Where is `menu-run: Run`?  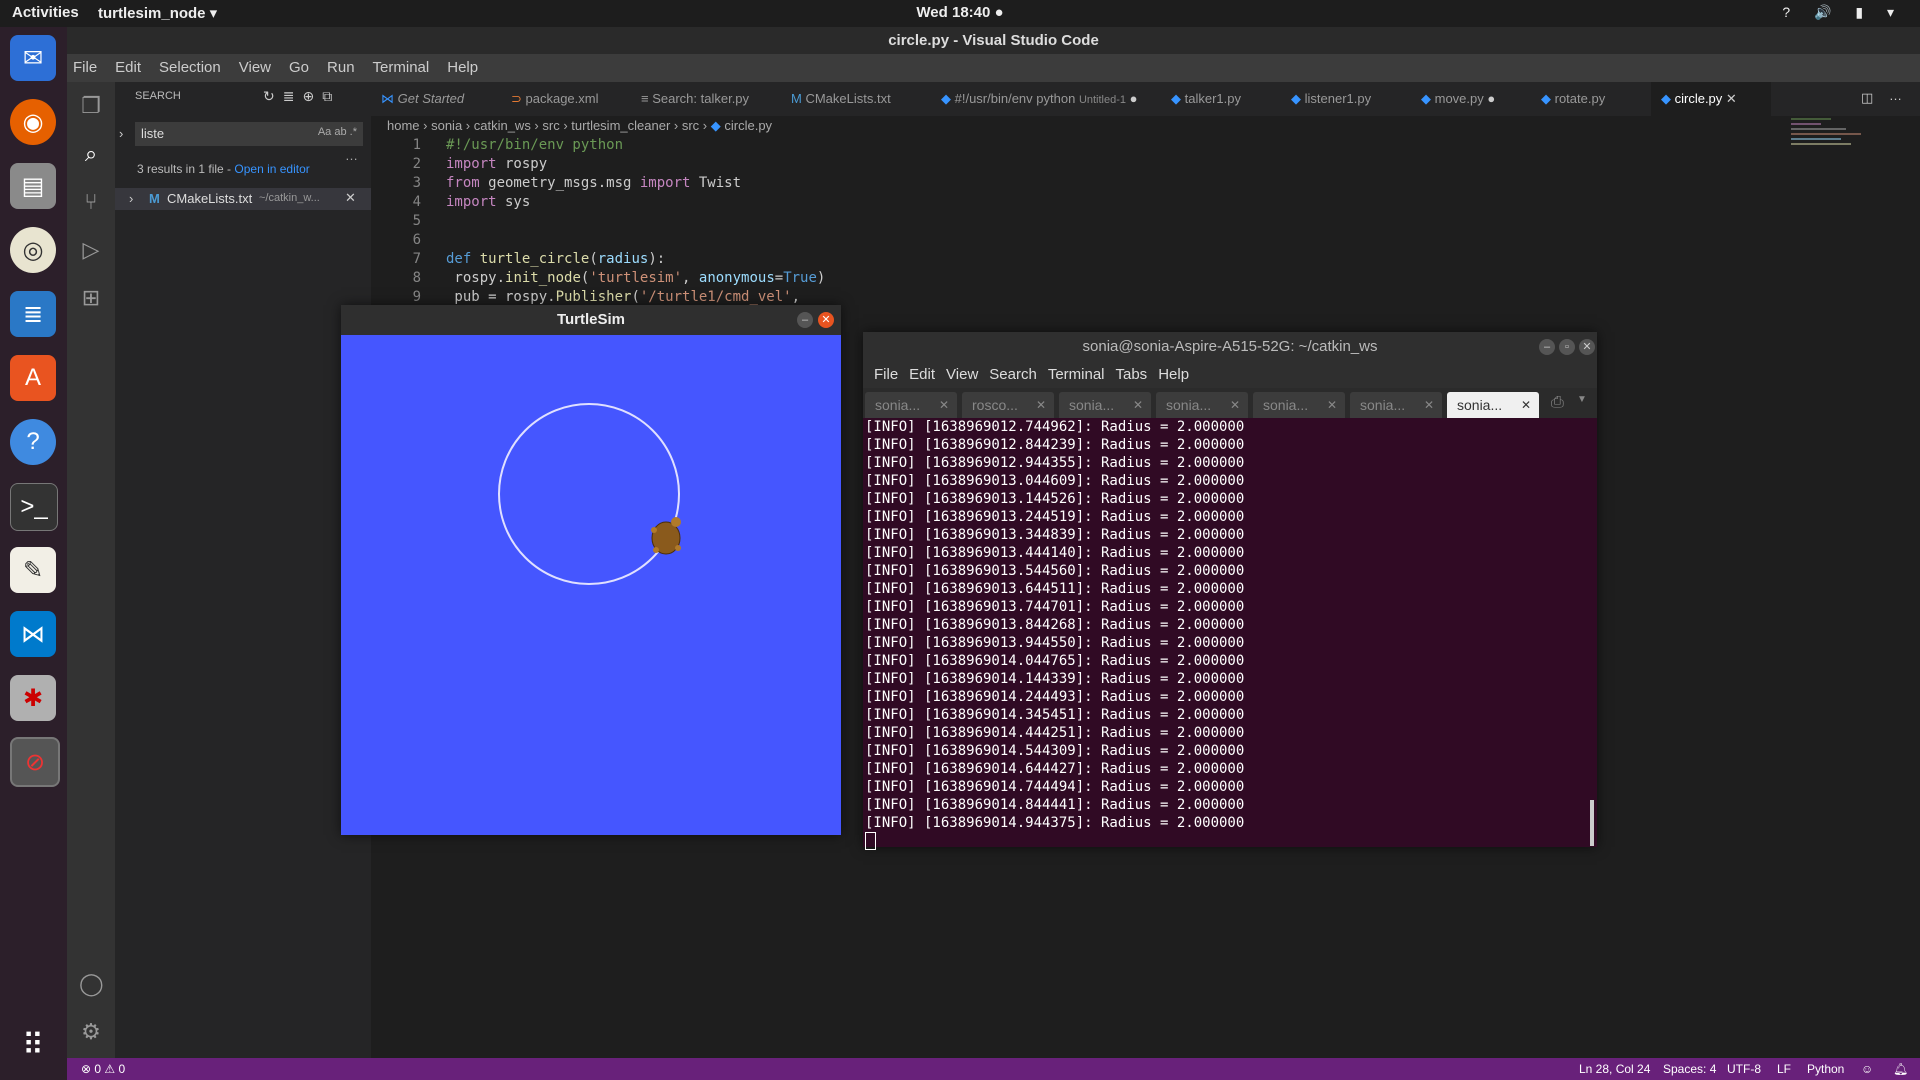 menu-run: Run is located at coordinates (341, 67).